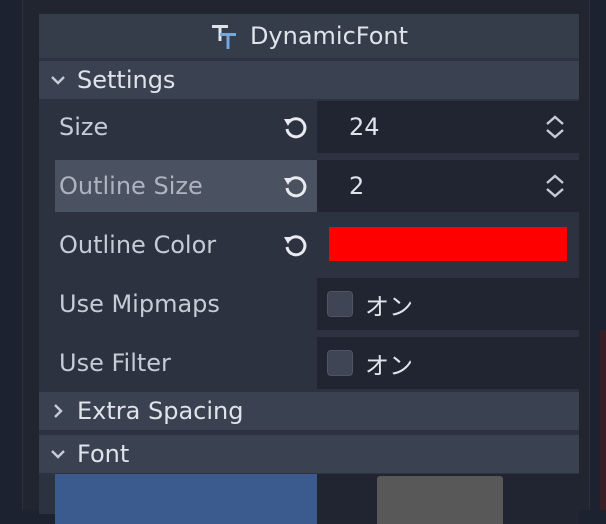 This screenshot has width=606, height=524. Describe the element at coordinates (448, 186) in the screenshot. I see `outline-size-spinbox: 2` at that location.